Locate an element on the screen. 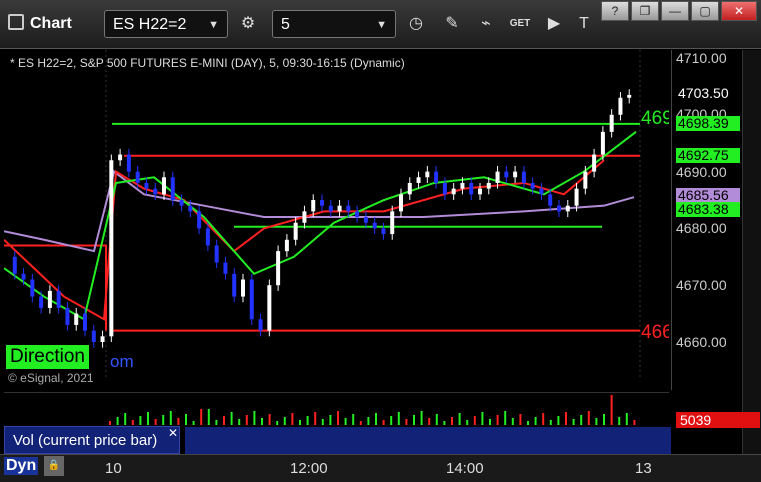  x-tick: 12:00 is located at coordinates (309, 468).